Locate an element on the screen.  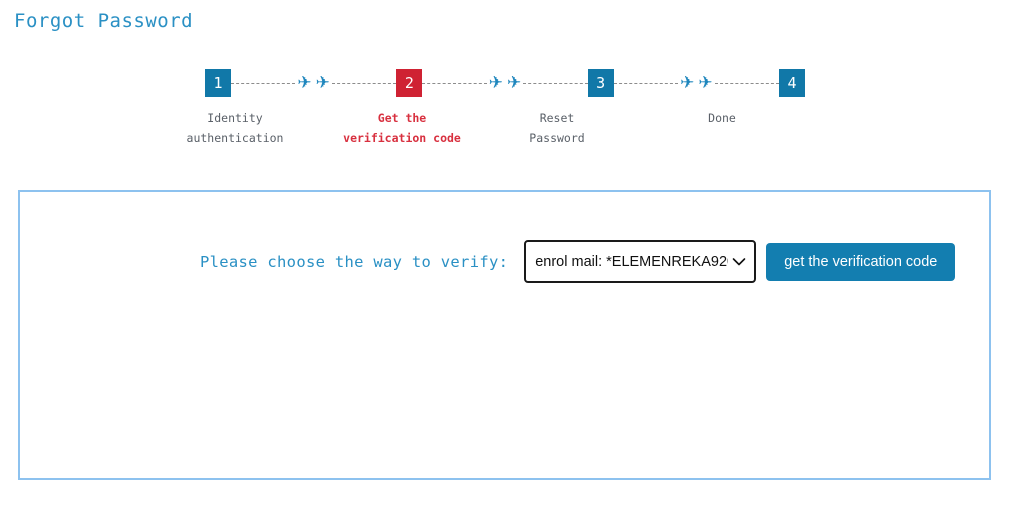
step-label-2-line2: verification code is located at coordinates (402, 138).